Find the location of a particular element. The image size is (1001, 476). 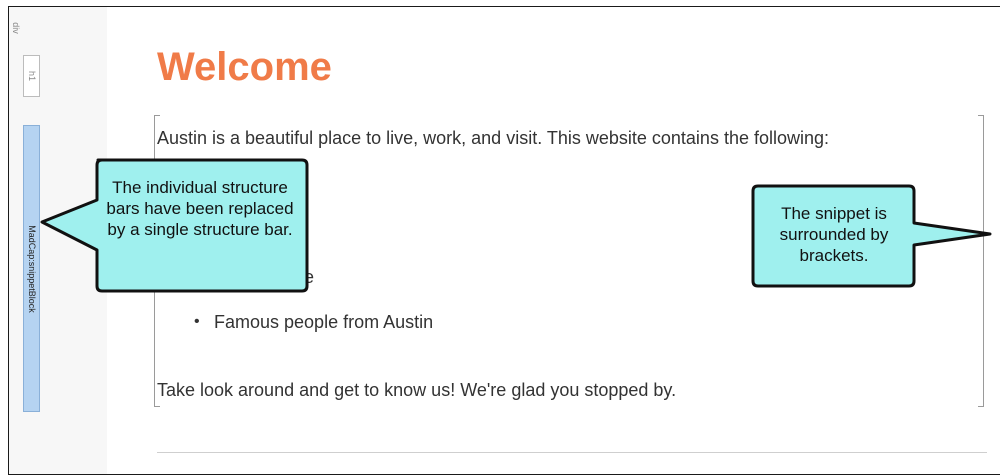

structure-bar-h1: h1 is located at coordinates (31, 76).